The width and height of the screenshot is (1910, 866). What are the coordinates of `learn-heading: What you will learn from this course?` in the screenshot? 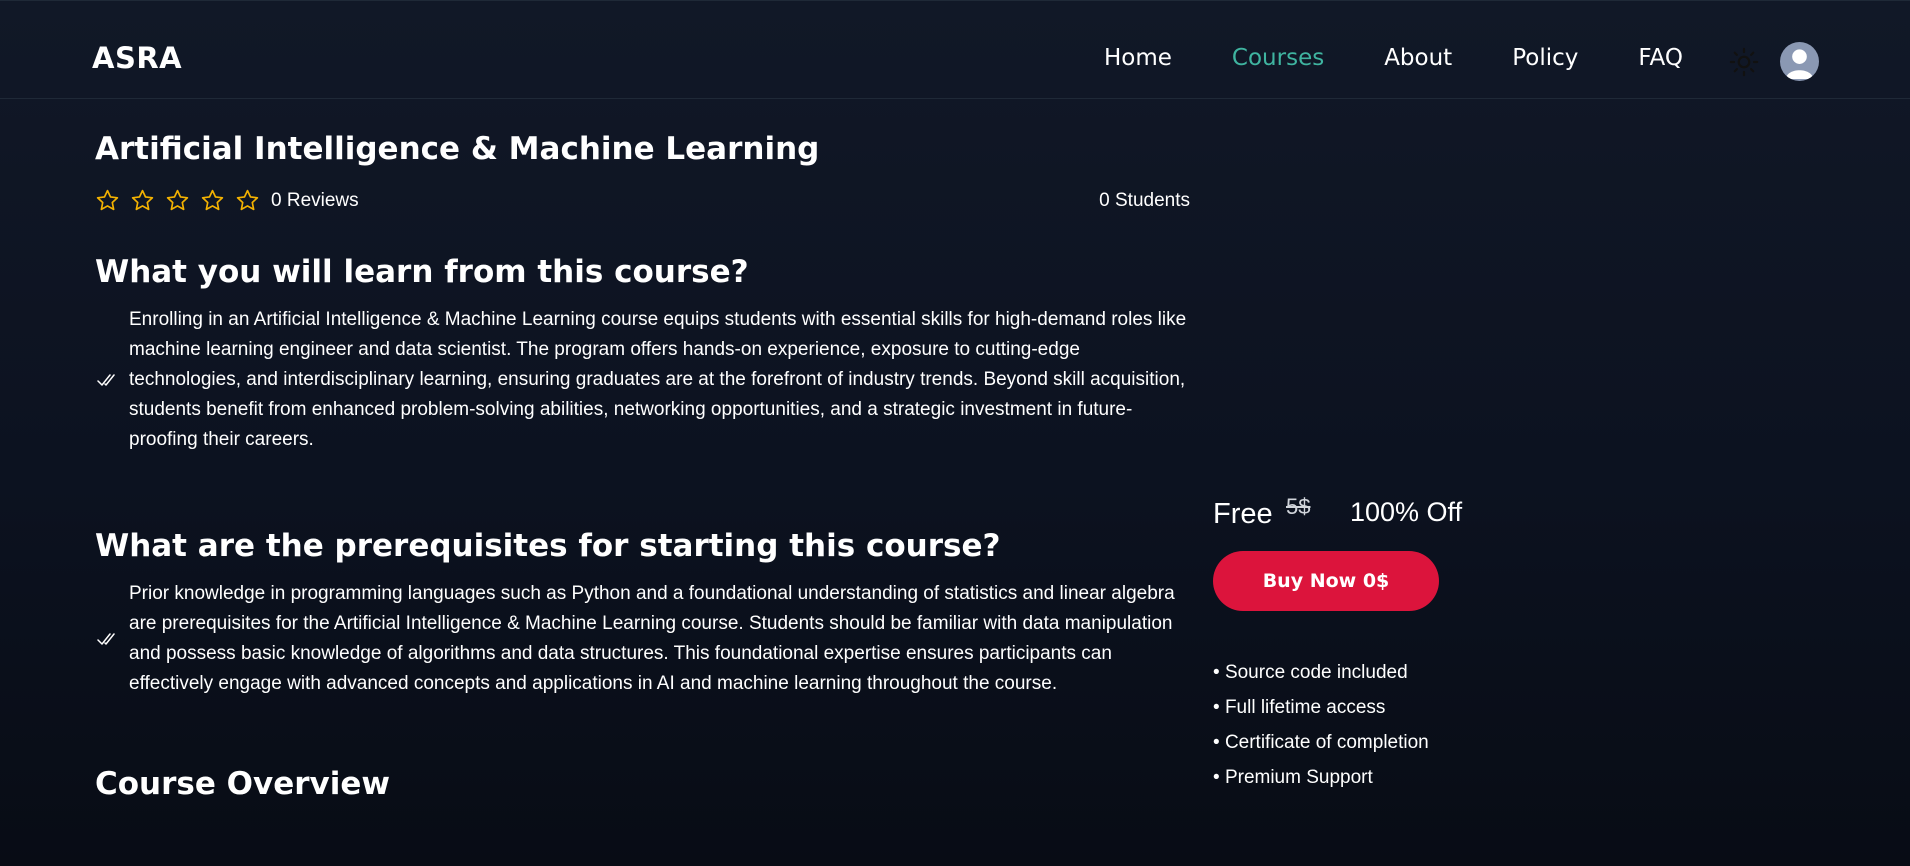 It's located at (422, 272).